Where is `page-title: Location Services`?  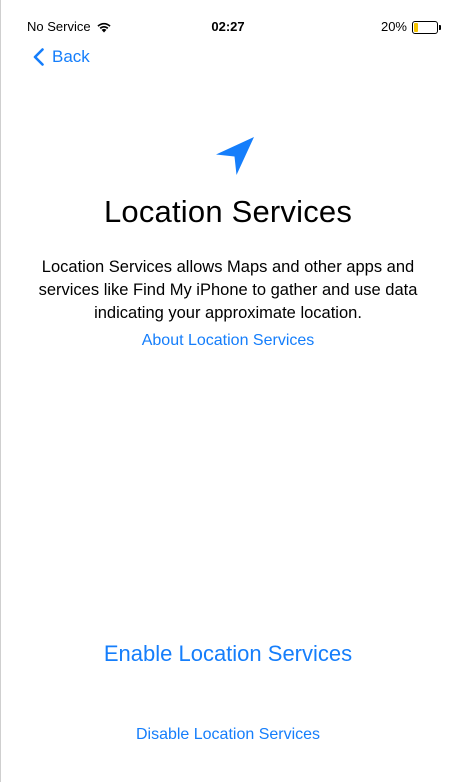 page-title: Location Services is located at coordinates (228, 211).